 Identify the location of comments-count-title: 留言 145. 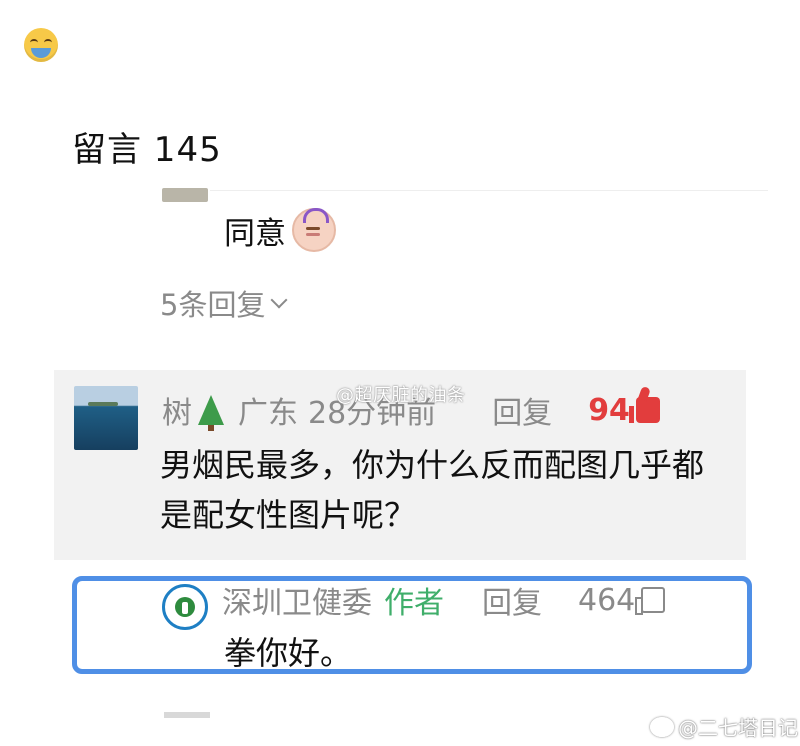
(147, 150).